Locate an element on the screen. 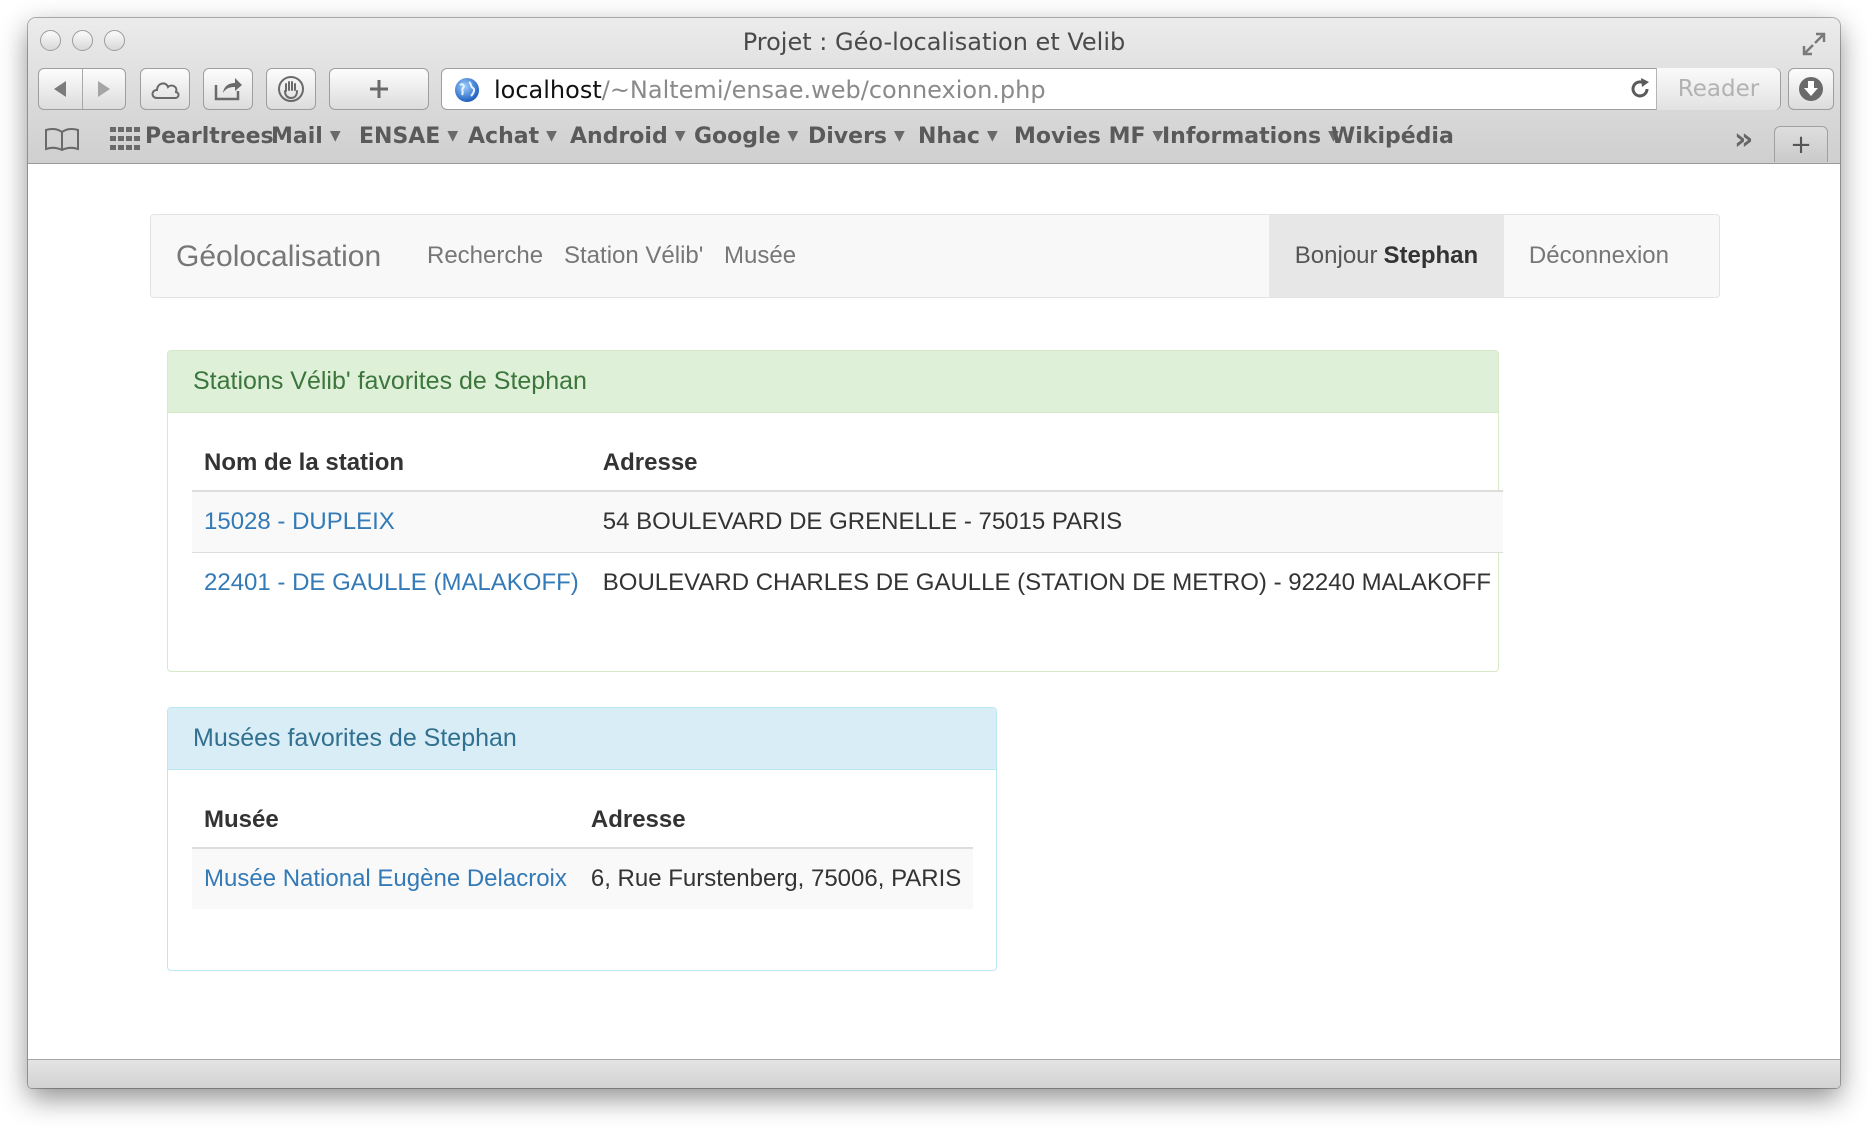 This screenshot has width=1868, height=1128. bookmark-item: Achat ▼ is located at coordinates (512, 136).